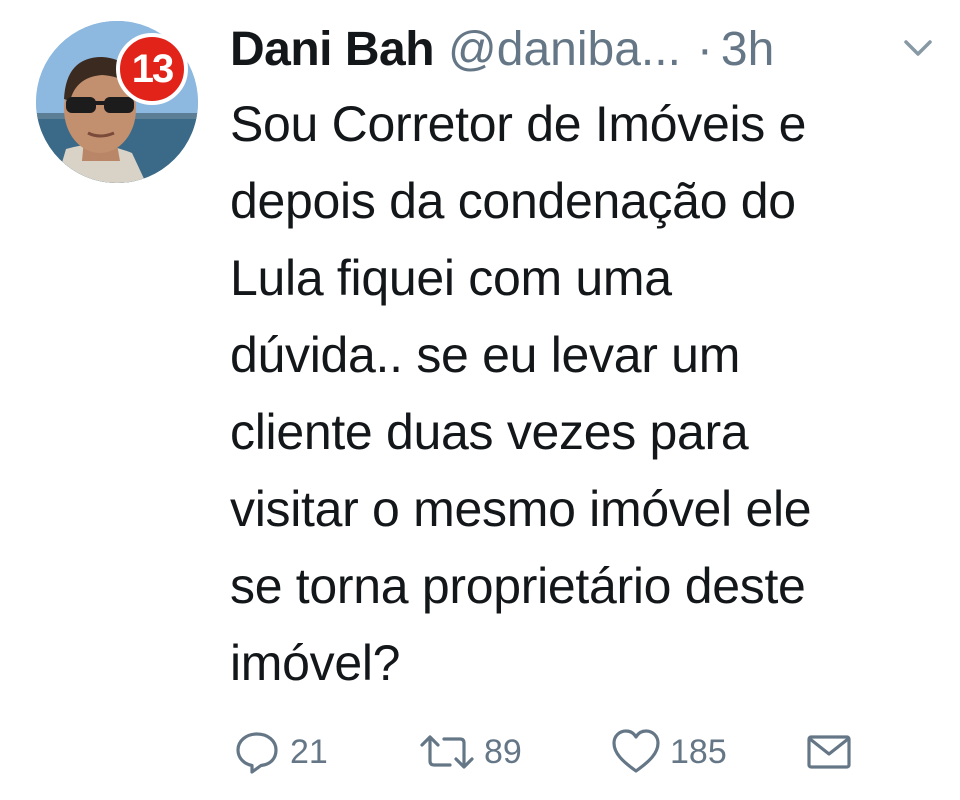 Image resolution: width=960 pixels, height=800 pixels. I want to click on tweet-text-line: cliente duas vezes para, so click(489, 432).